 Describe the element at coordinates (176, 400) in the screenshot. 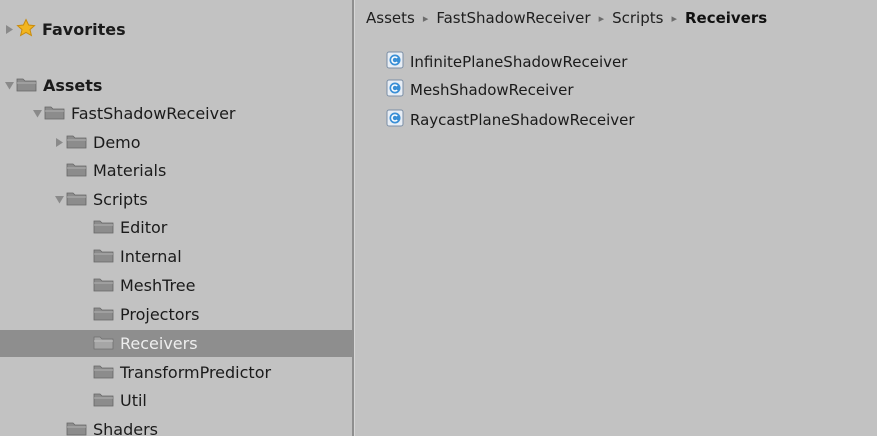

I see `tree-row-util: Util` at that location.